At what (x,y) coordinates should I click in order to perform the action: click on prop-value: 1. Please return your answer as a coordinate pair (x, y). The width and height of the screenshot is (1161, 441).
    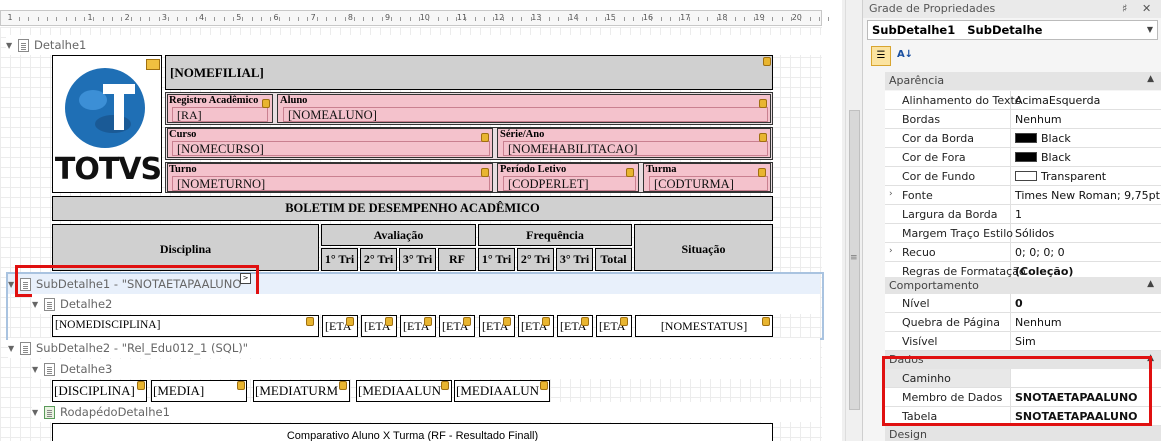
    Looking at the image, I should click on (1086, 214).